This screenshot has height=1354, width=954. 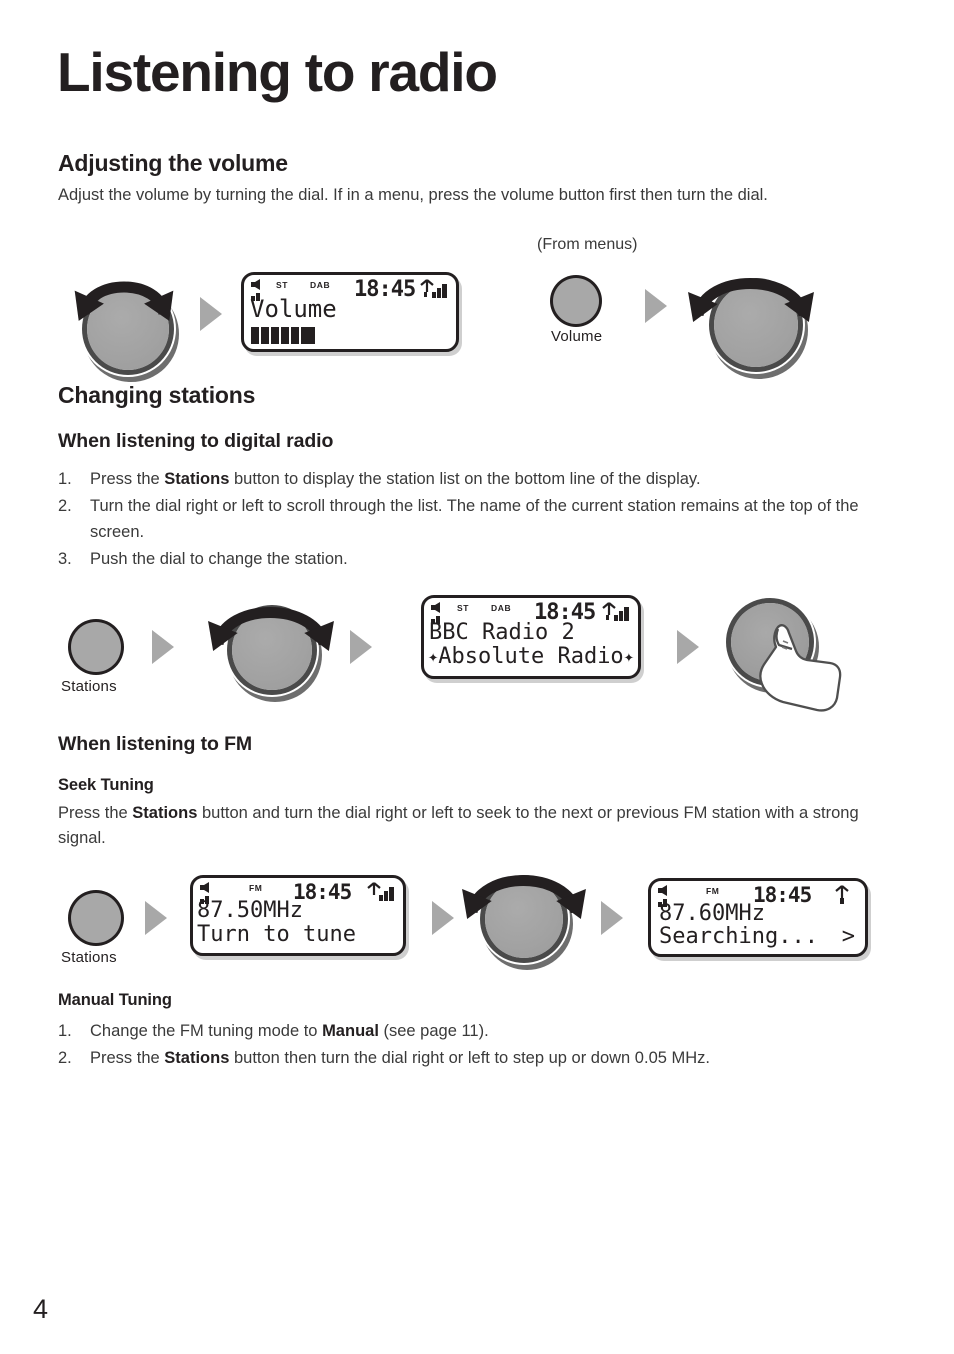 I want to click on lcd-display-fm-before: FM 18:45 87.50MHz Turn to tune, so click(x=298, y=915).